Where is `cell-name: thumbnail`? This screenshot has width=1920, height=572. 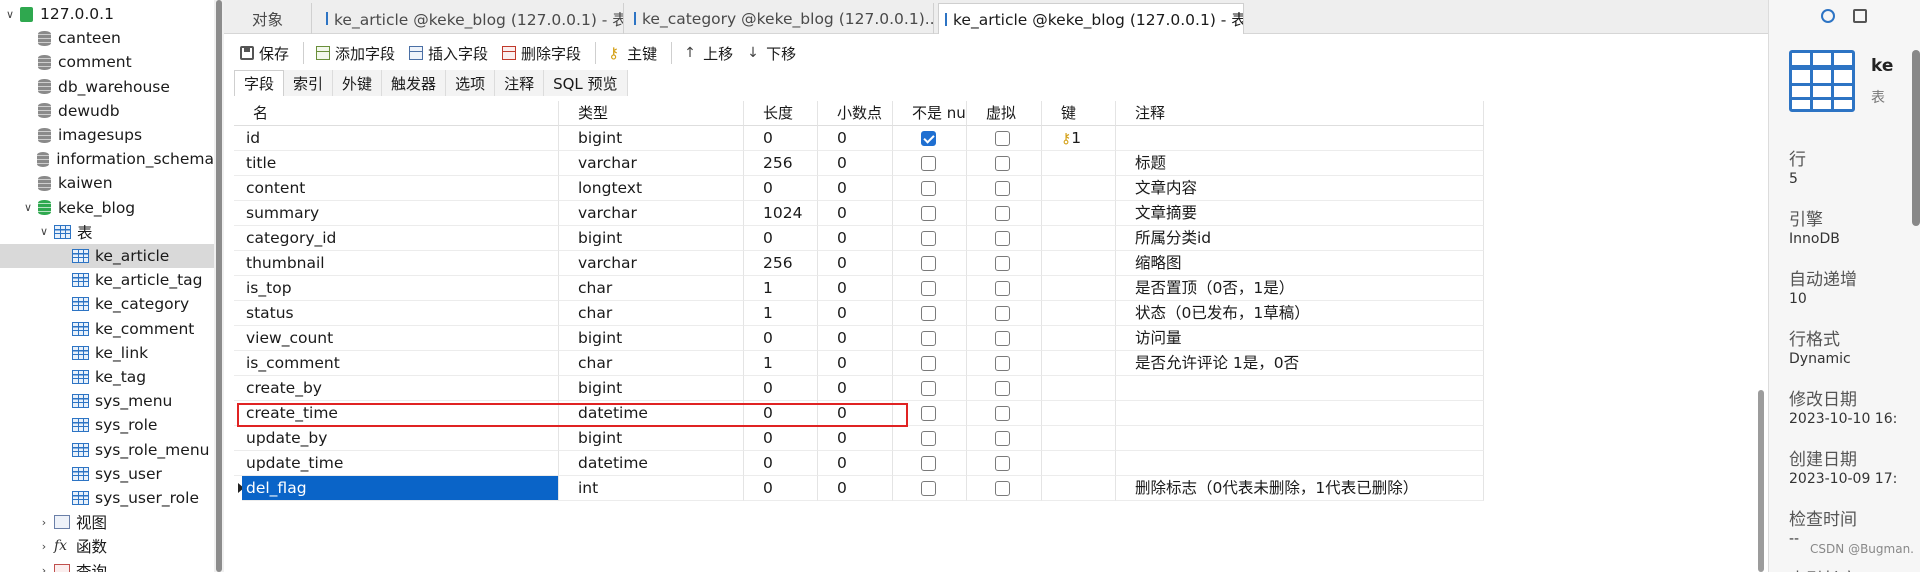
cell-name: thumbnail is located at coordinates (396, 263).